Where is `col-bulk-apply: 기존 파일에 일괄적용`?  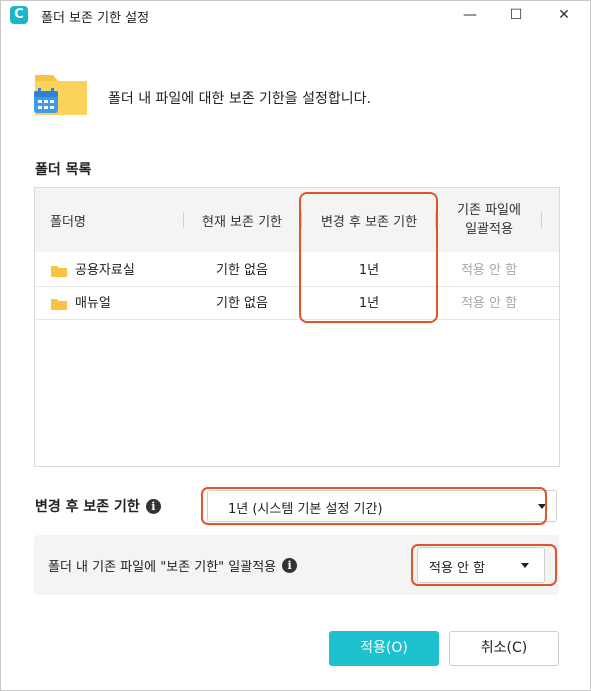 col-bulk-apply: 기존 파일에 일괄적용 is located at coordinates (489, 220).